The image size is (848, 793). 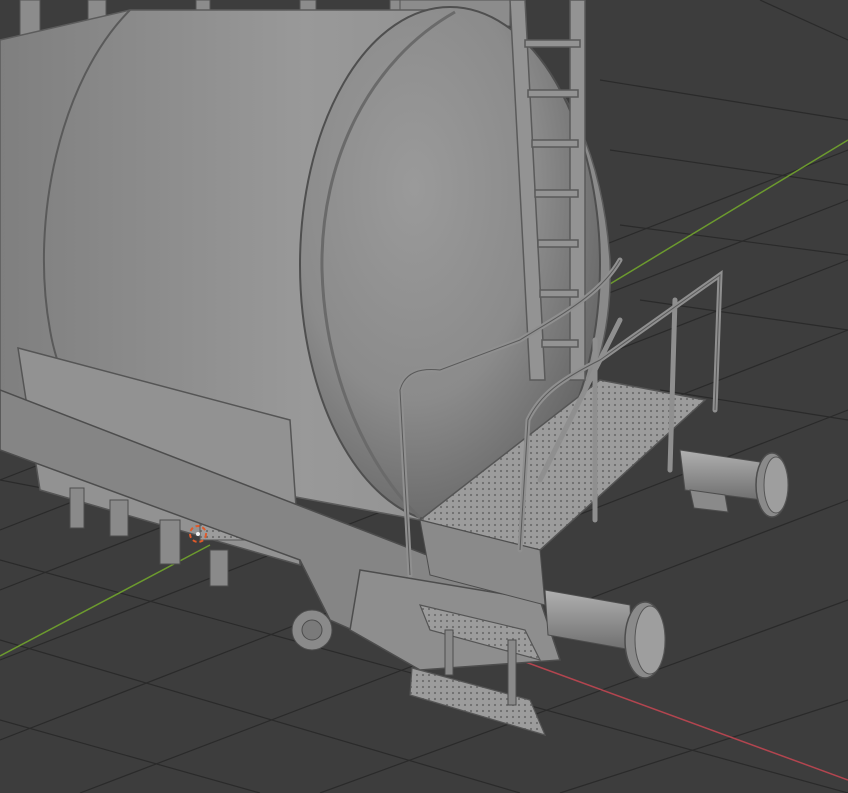 What do you see at coordinates (312, 630) in the screenshot?
I see `axle-hub` at bounding box center [312, 630].